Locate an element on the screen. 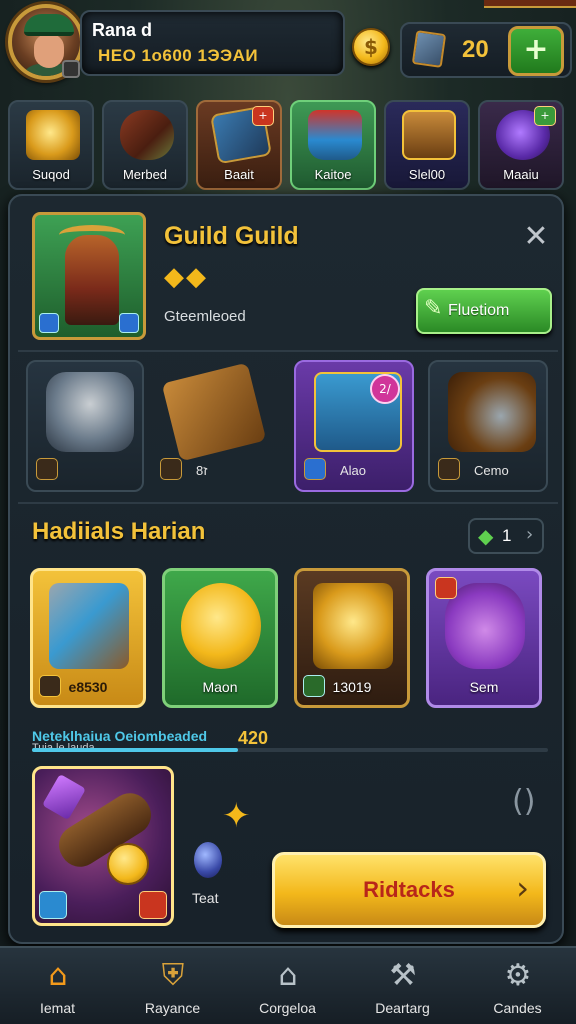 This screenshot has height=1024, width=576. guild-leader-portrait is located at coordinates (89, 276).